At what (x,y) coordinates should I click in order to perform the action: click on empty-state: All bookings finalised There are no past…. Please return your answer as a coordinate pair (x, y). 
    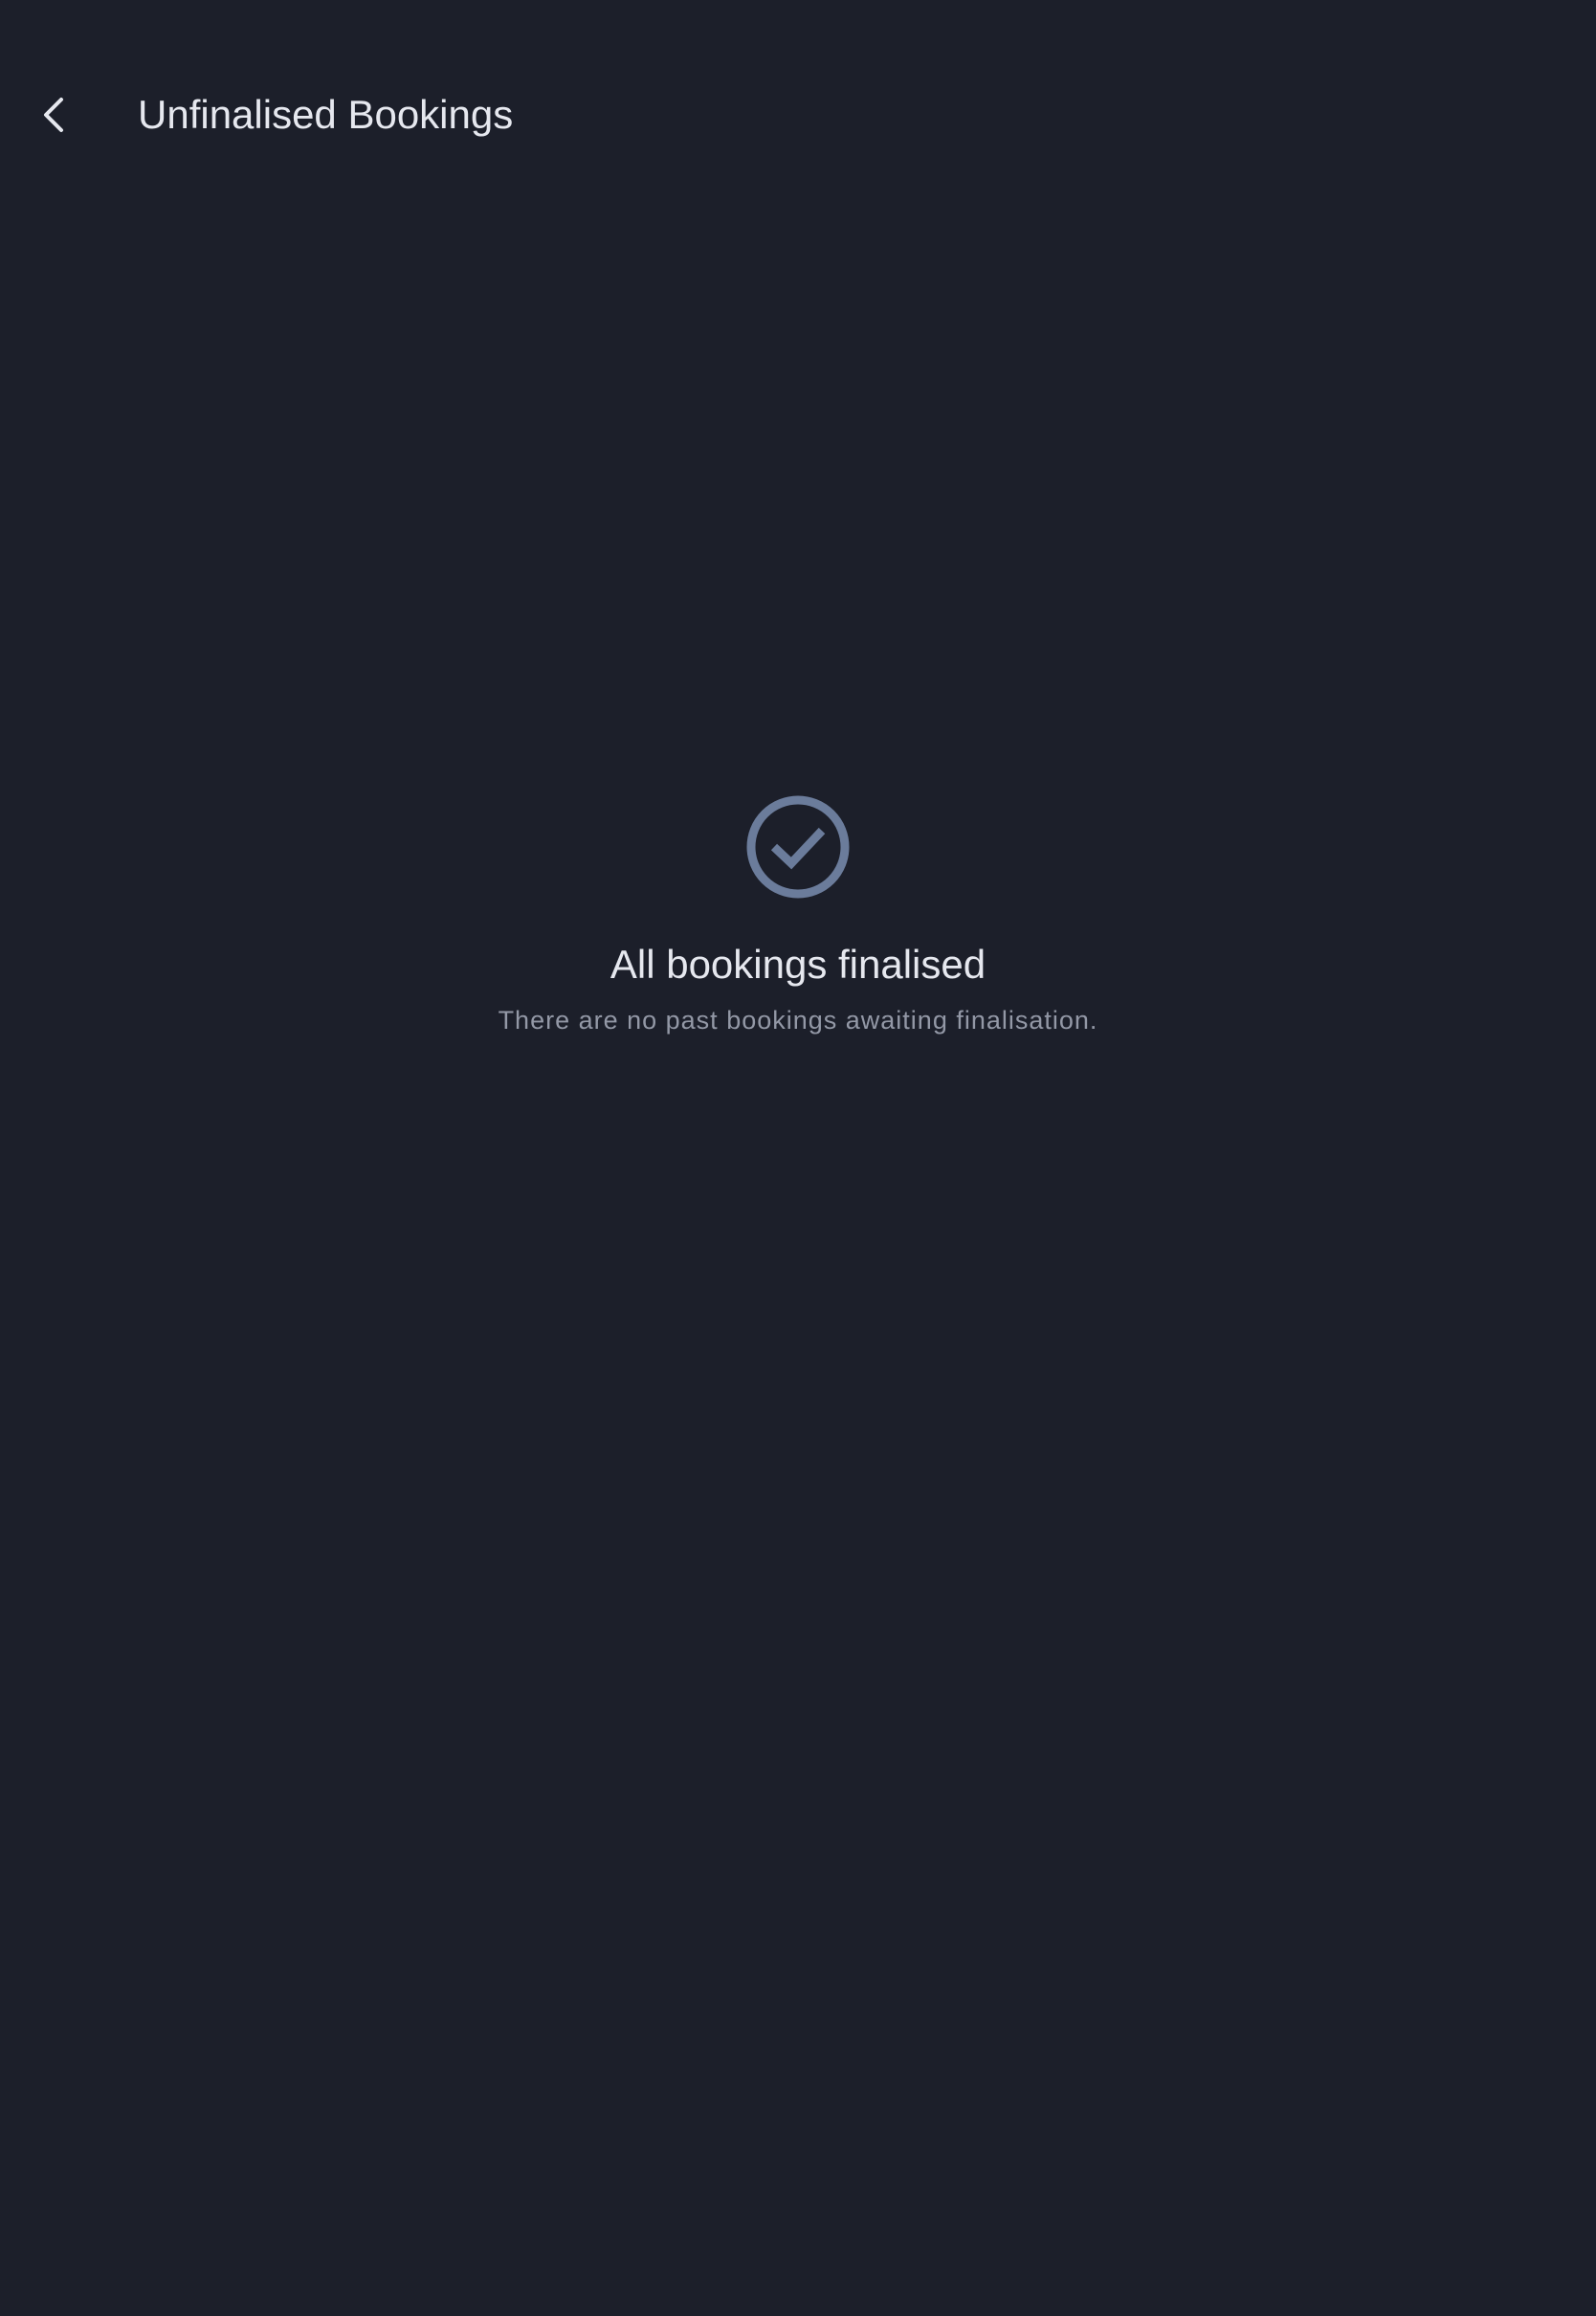
    Looking at the image, I should click on (798, 917).